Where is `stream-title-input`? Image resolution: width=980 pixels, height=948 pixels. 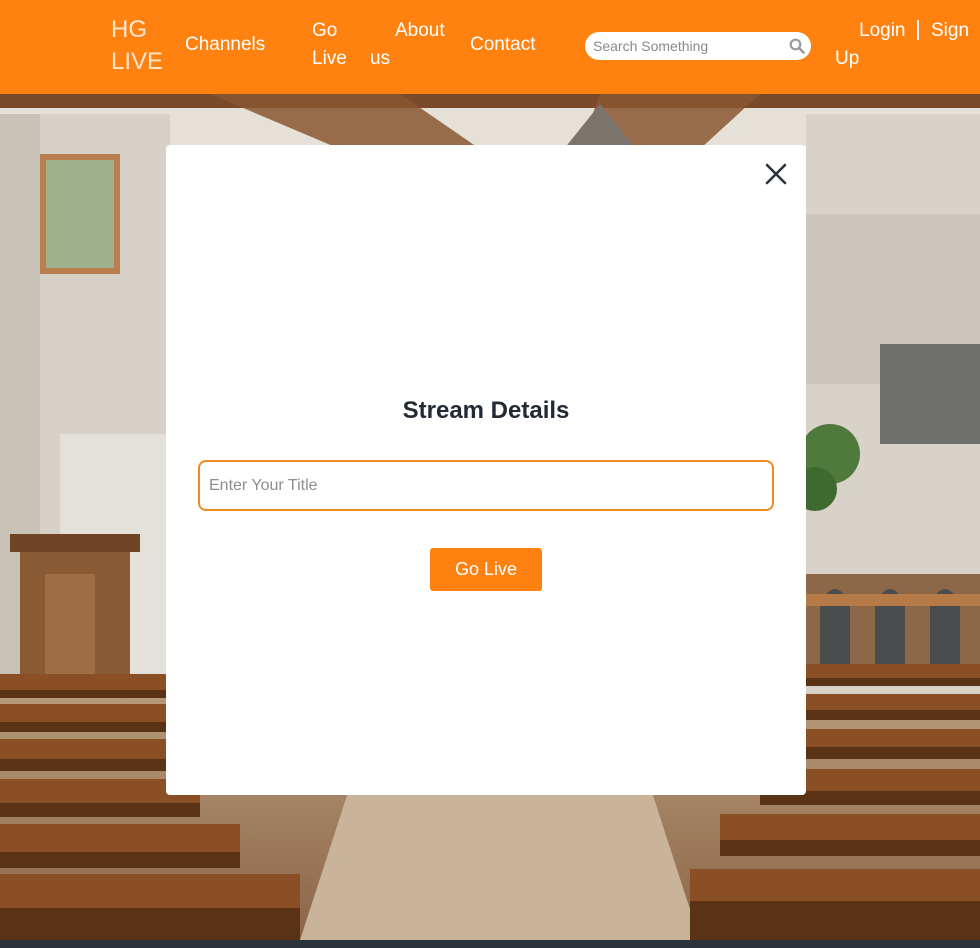
stream-title-input is located at coordinates (486, 485).